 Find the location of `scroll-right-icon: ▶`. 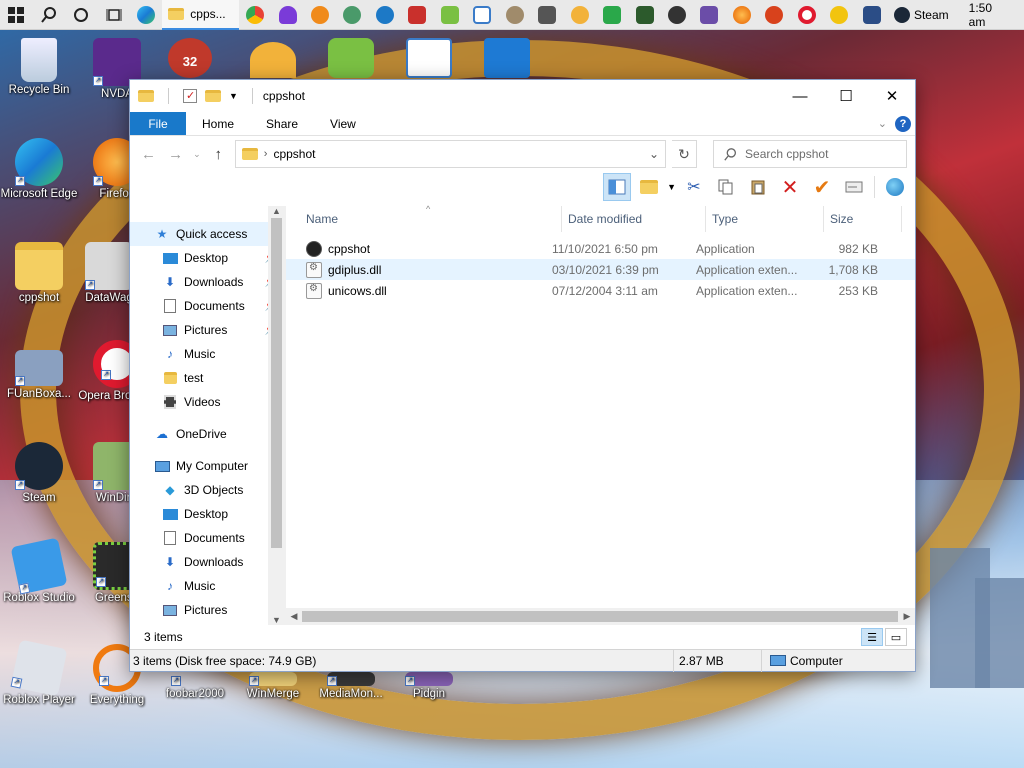

scroll-right-icon: ▶ is located at coordinates (907, 616).